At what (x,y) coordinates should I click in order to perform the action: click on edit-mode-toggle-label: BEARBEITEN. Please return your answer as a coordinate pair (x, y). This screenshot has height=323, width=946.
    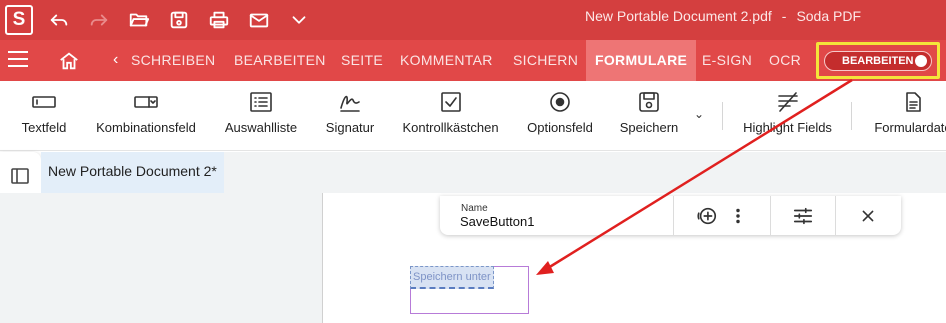
    Looking at the image, I should click on (878, 61).